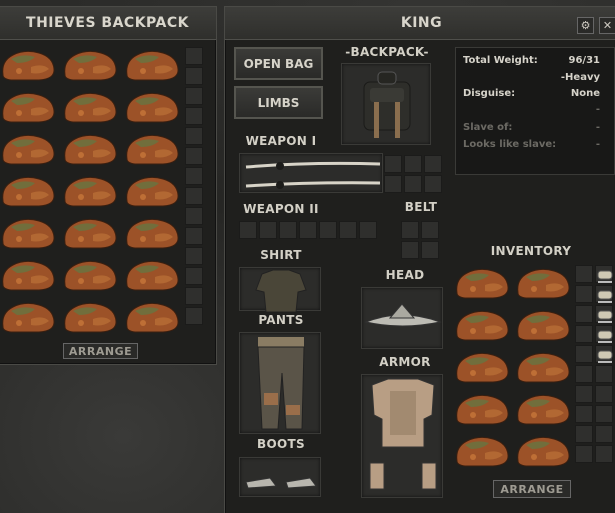 This screenshot has width=615, height=513. I want to click on close-icon: ✕, so click(607, 25).